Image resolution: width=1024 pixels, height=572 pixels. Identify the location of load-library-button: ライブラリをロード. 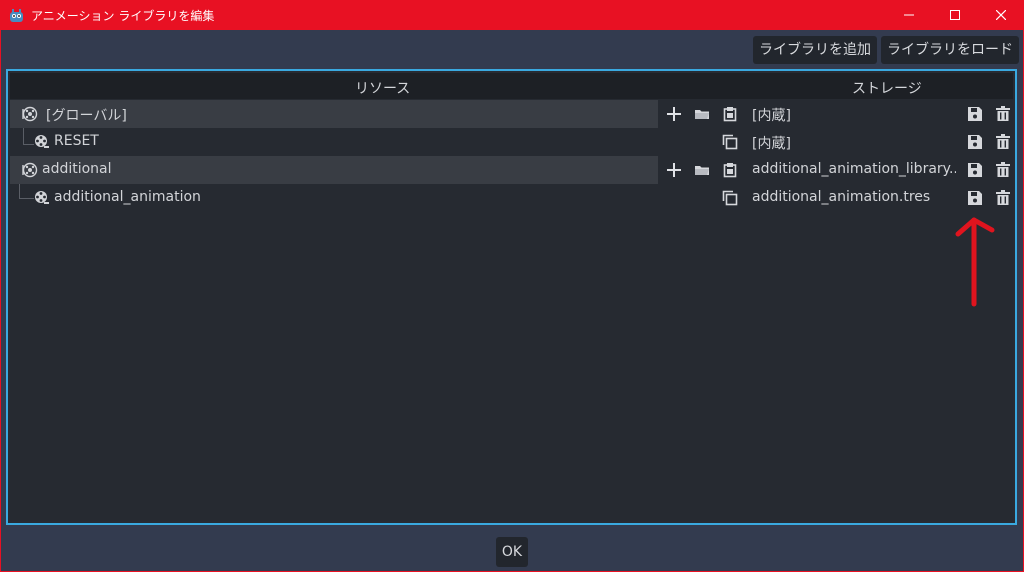
(950, 50).